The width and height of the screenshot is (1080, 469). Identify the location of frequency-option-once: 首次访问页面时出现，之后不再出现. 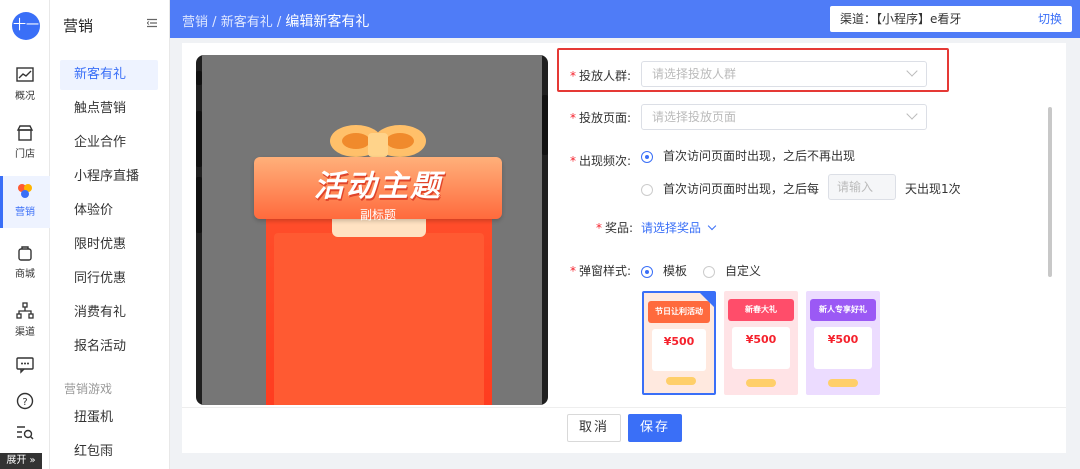
(748, 155).